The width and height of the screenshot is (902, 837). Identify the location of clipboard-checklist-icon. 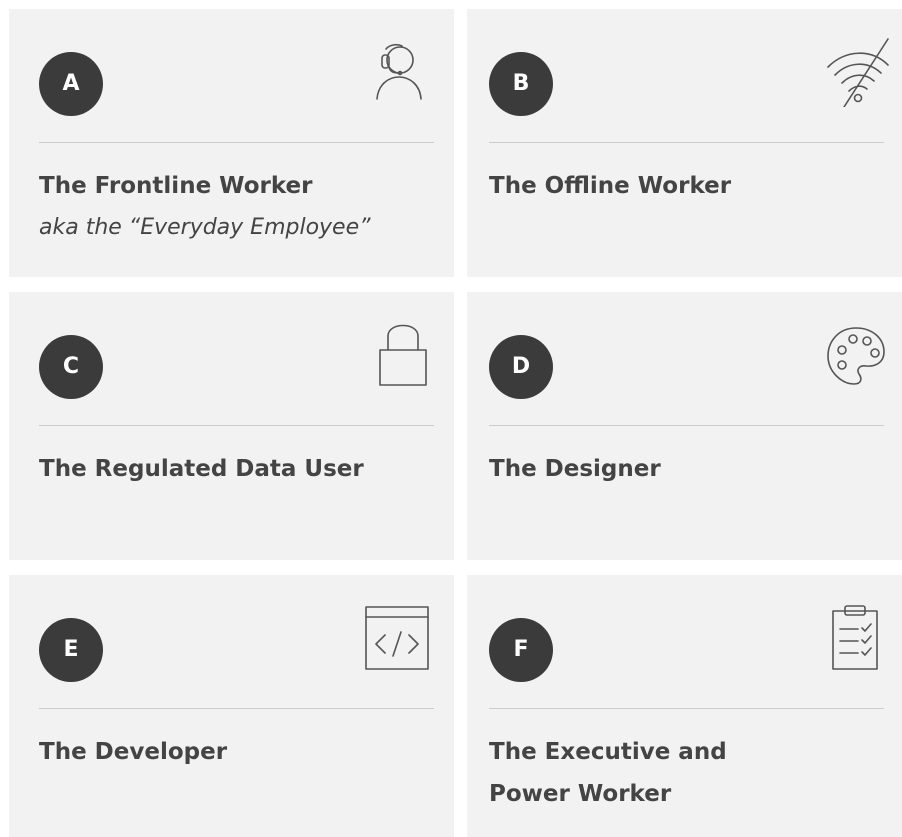
(855, 637).